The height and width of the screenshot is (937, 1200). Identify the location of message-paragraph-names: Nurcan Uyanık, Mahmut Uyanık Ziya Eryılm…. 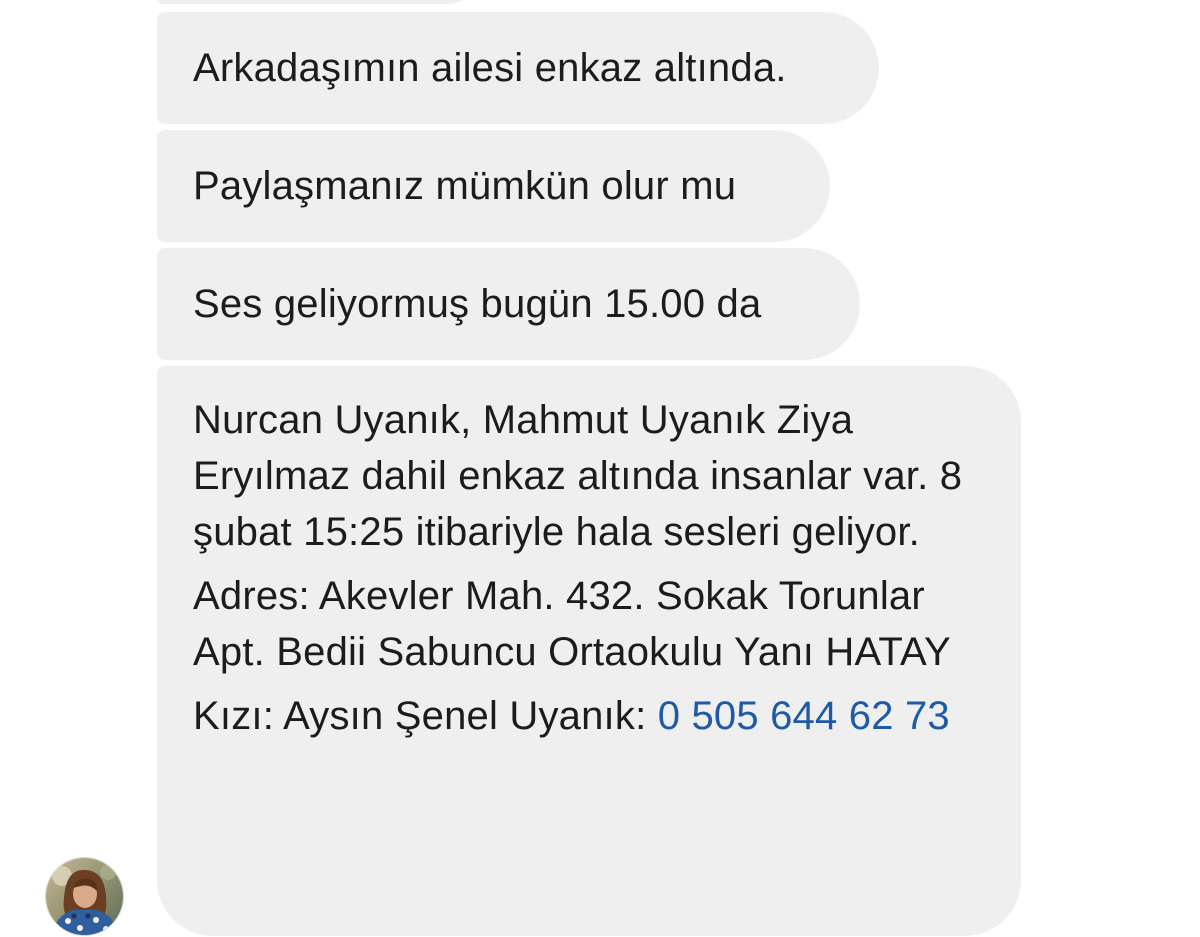
(578, 476).